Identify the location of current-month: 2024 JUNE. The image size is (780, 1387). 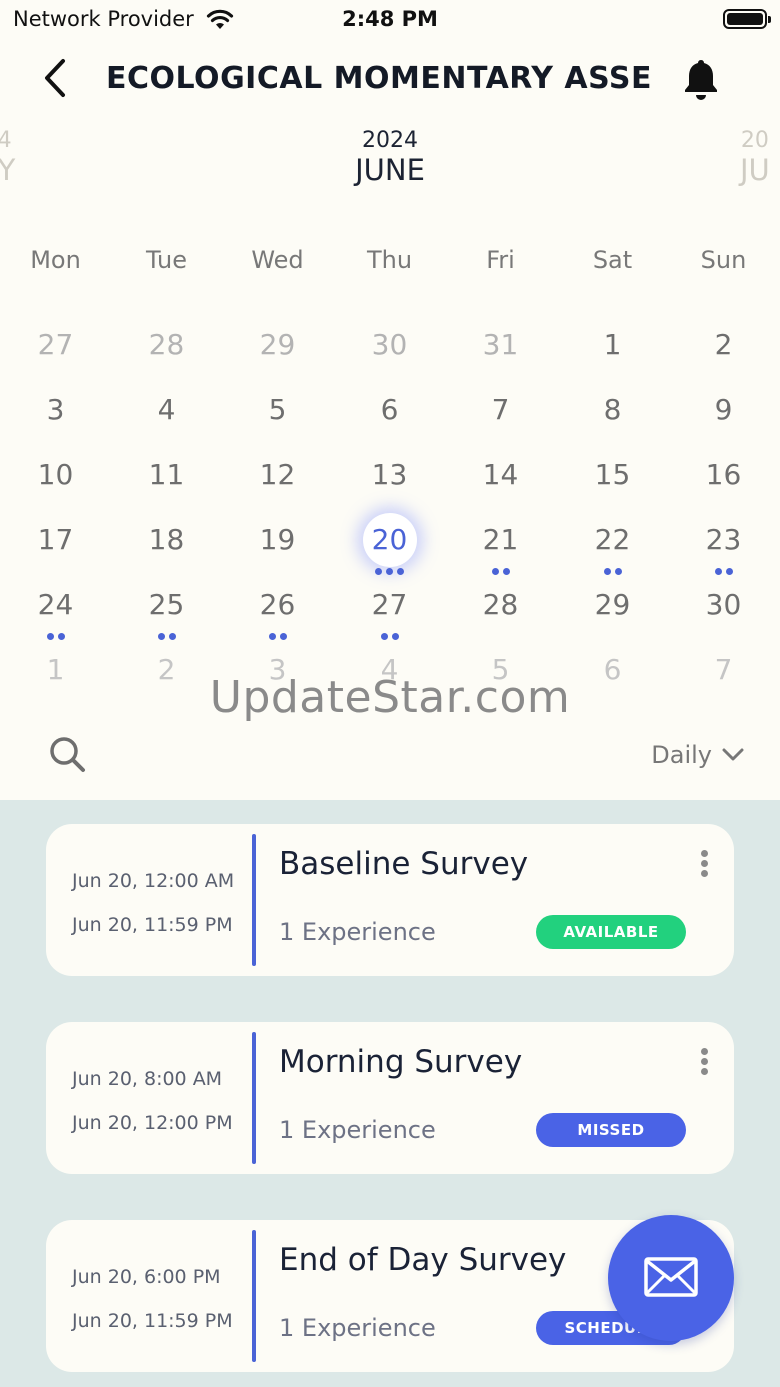
(390, 157).